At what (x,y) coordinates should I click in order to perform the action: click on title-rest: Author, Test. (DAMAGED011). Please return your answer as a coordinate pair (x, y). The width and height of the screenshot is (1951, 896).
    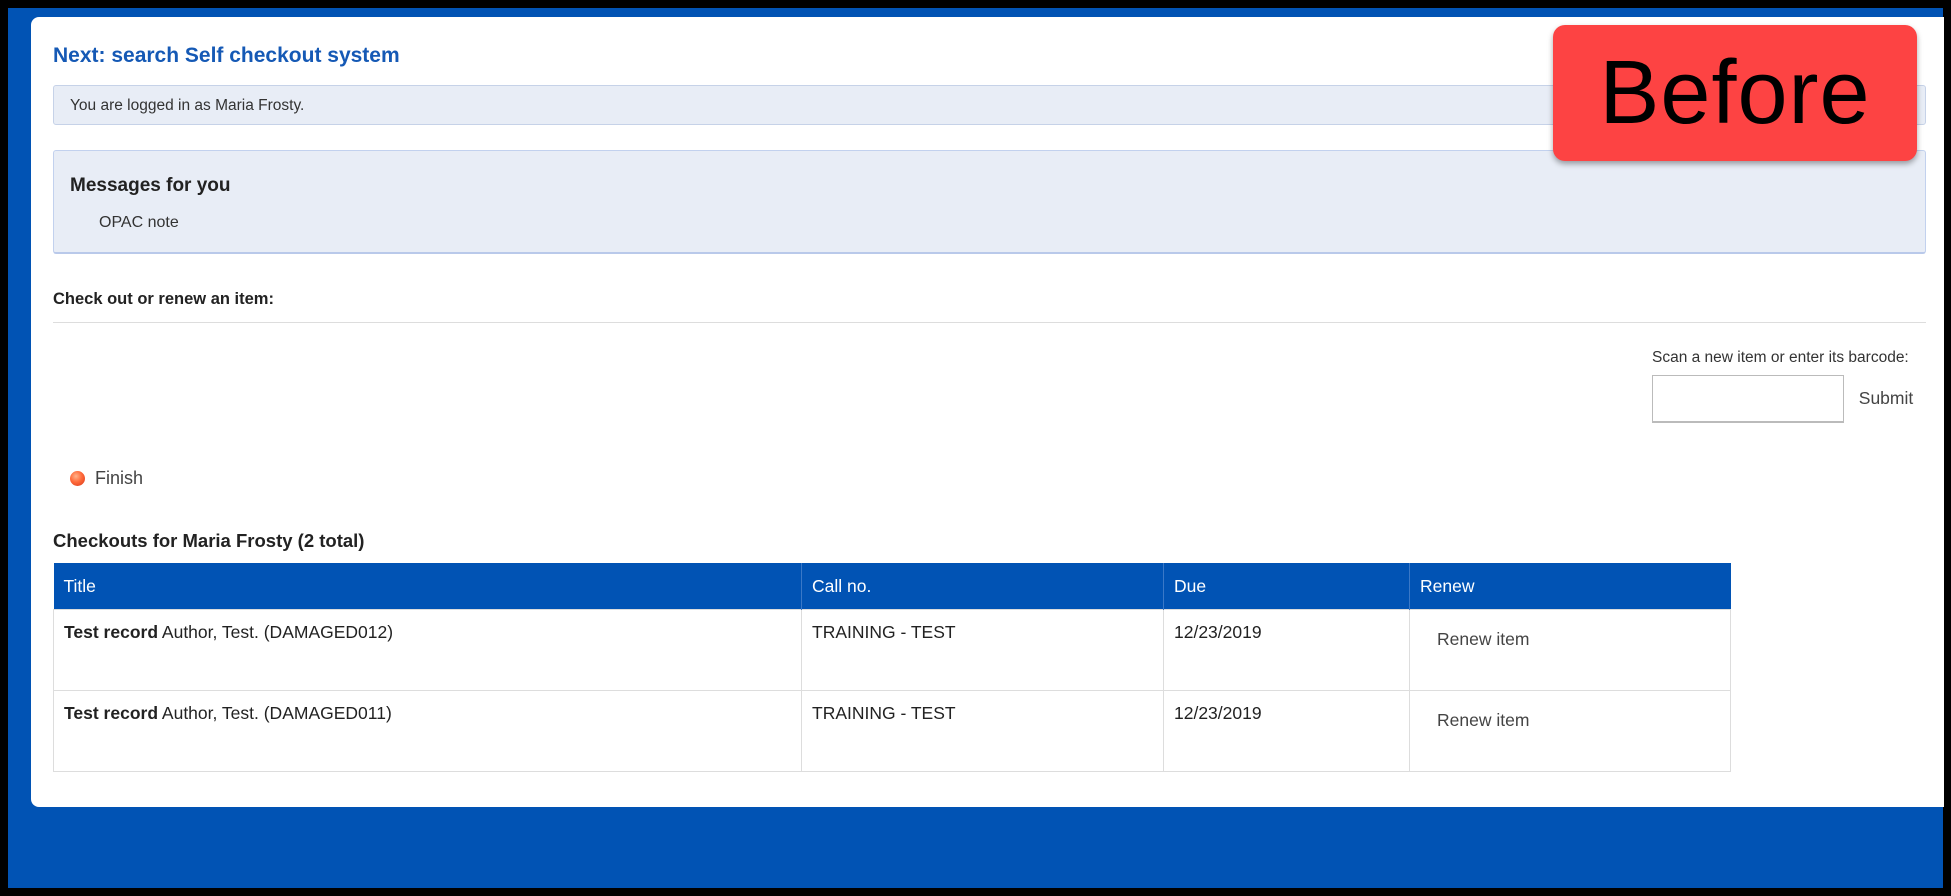
    Looking at the image, I should click on (275, 713).